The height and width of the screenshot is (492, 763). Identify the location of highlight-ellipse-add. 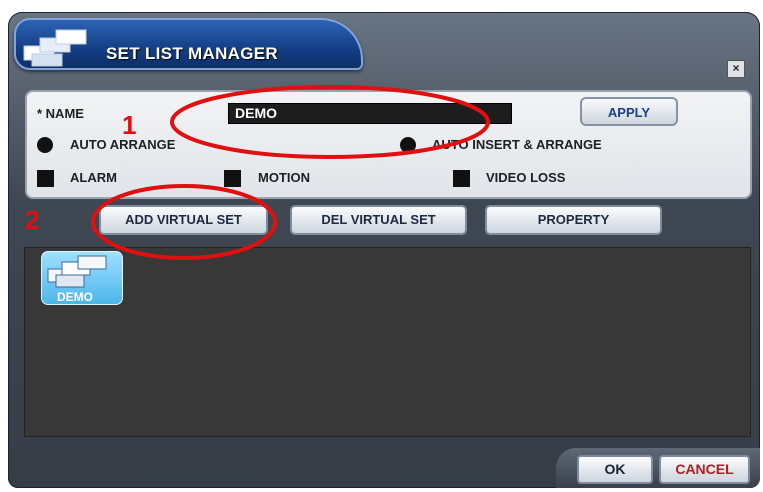
(184, 222).